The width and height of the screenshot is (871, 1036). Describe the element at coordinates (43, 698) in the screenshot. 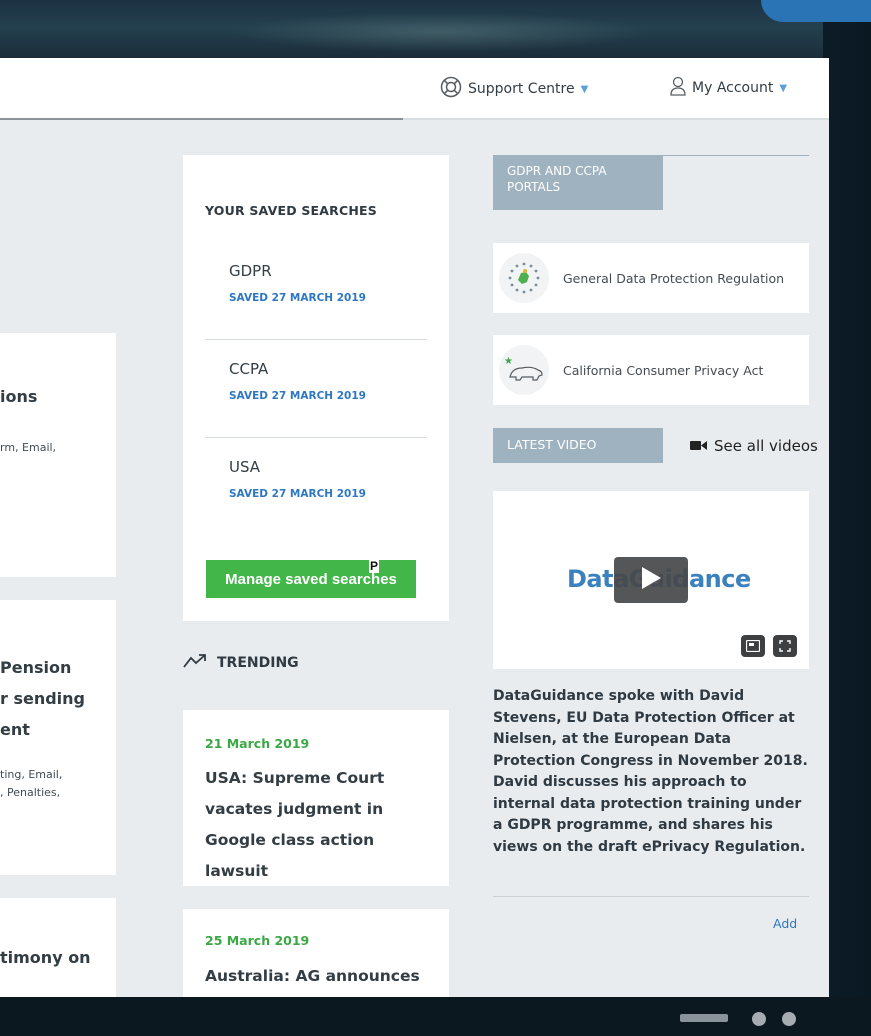

I see `article-title: Pension r sending ent` at that location.